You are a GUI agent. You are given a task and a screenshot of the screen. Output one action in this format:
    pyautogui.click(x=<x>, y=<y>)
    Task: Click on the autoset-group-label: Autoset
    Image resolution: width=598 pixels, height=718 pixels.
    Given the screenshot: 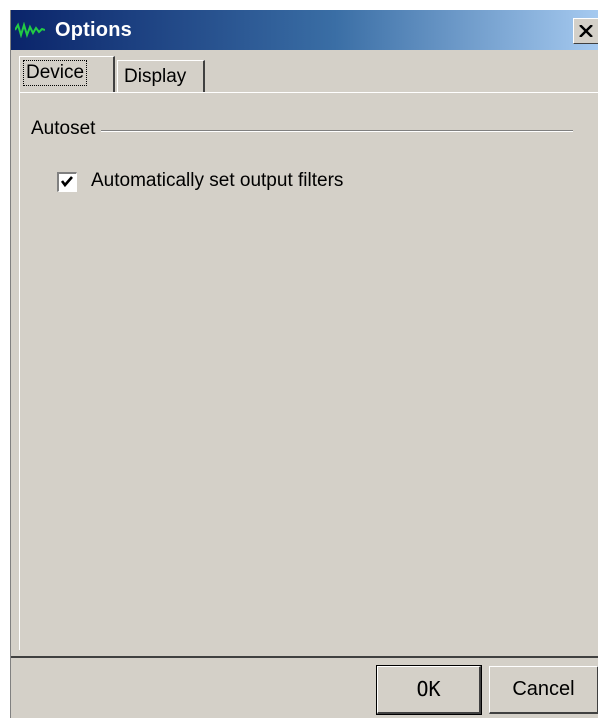 What is the action you would take?
    pyautogui.click(x=66, y=129)
    